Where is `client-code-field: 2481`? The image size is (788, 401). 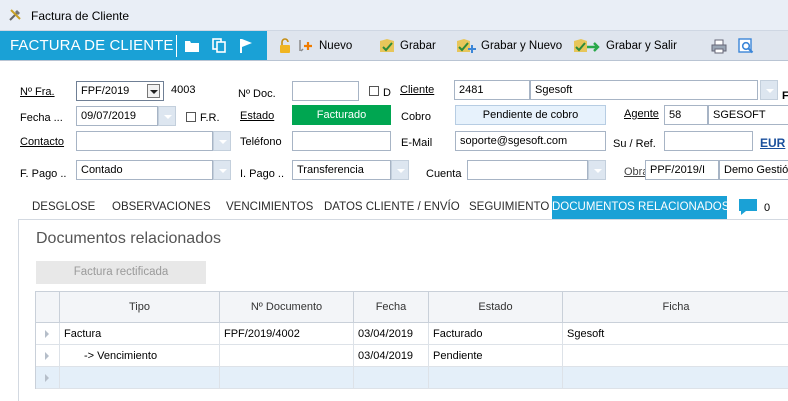 client-code-field: 2481 is located at coordinates (492, 90).